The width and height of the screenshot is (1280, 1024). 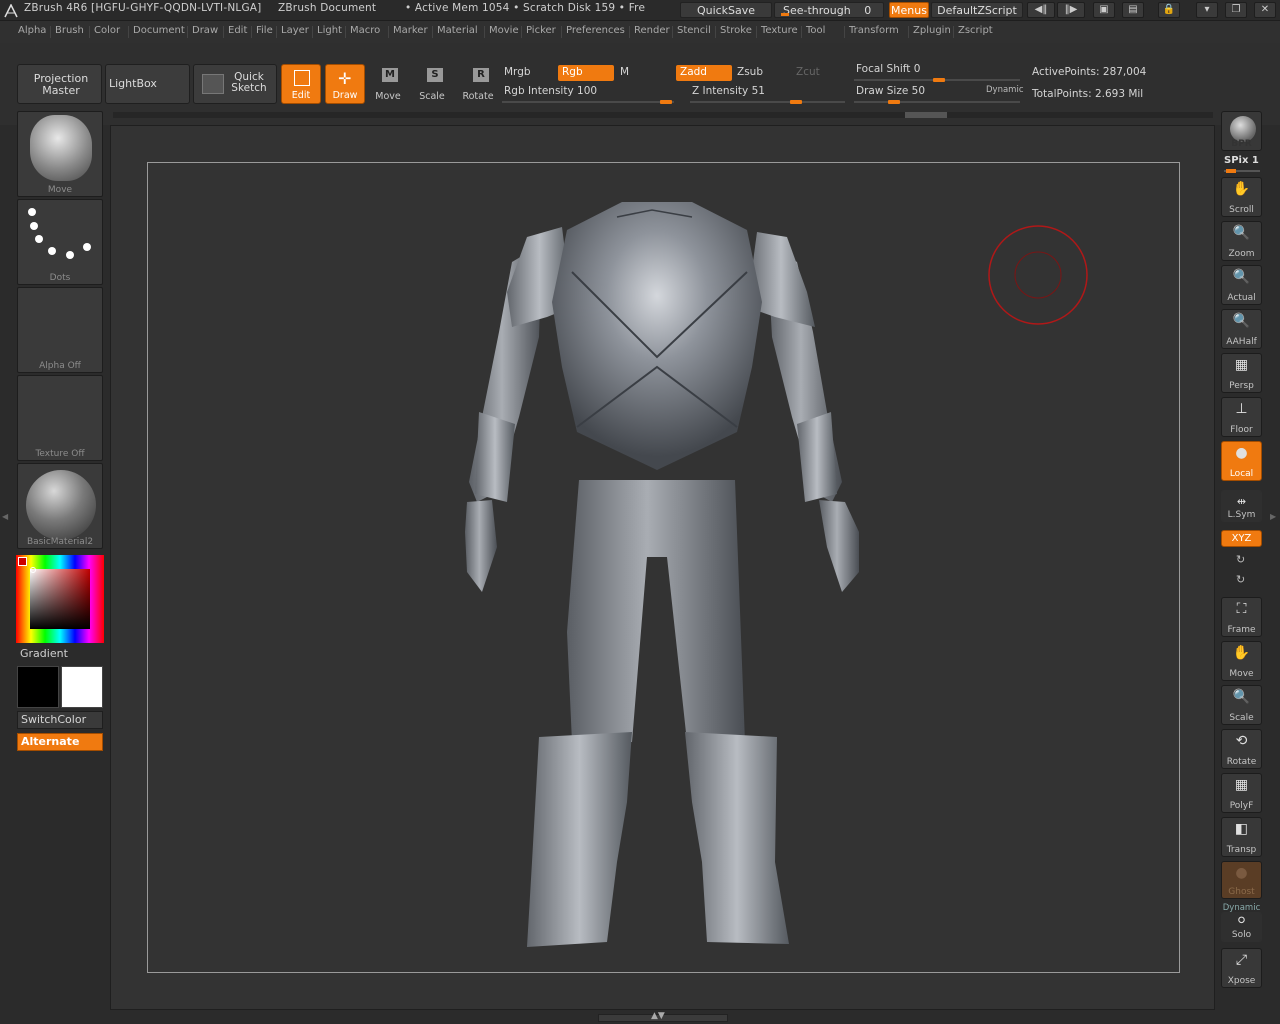 I want to click on rotate-mode-button: R Rotate, so click(x=478, y=84).